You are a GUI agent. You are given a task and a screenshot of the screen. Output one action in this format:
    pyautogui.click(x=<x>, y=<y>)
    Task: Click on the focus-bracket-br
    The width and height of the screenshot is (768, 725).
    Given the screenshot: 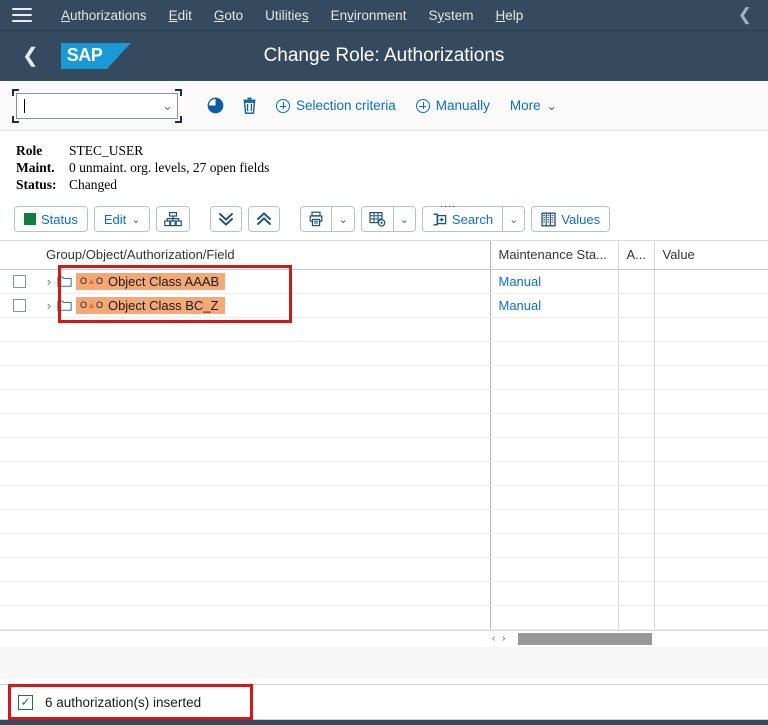 What is the action you would take?
    pyautogui.click(x=178, y=119)
    